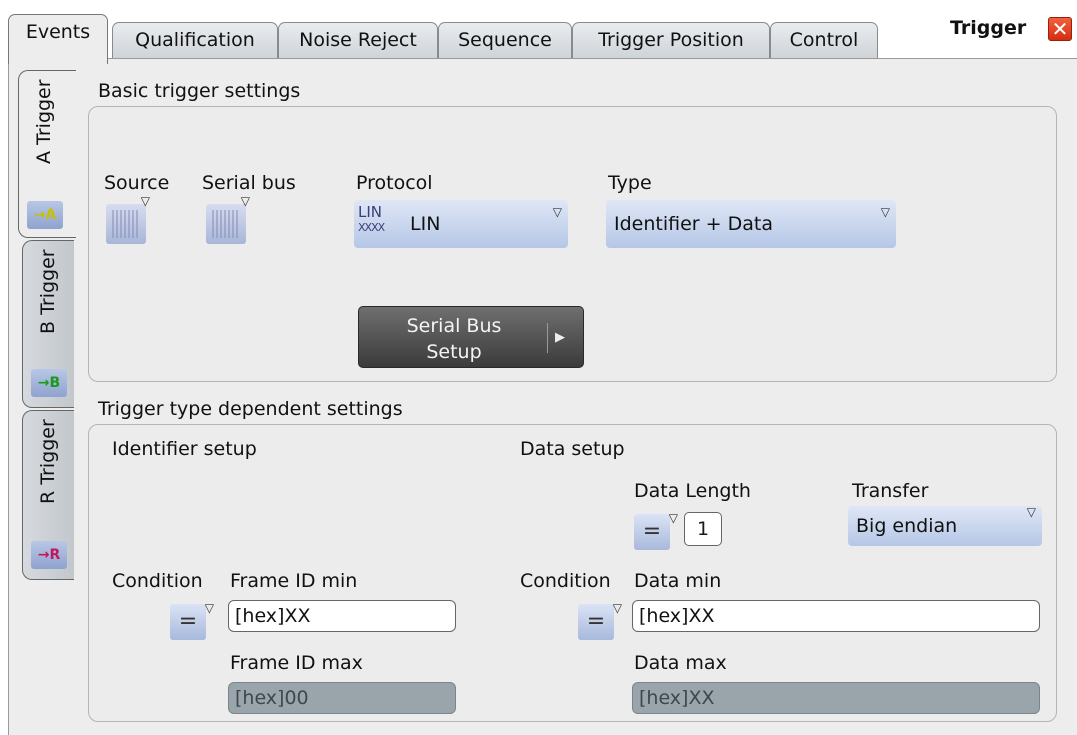 The image size is (1077, 735). What do you see at coordinates (157, 581) in the screenshot?
I see `identifier-condition-label: Condition` at bounding box center [157, 581].